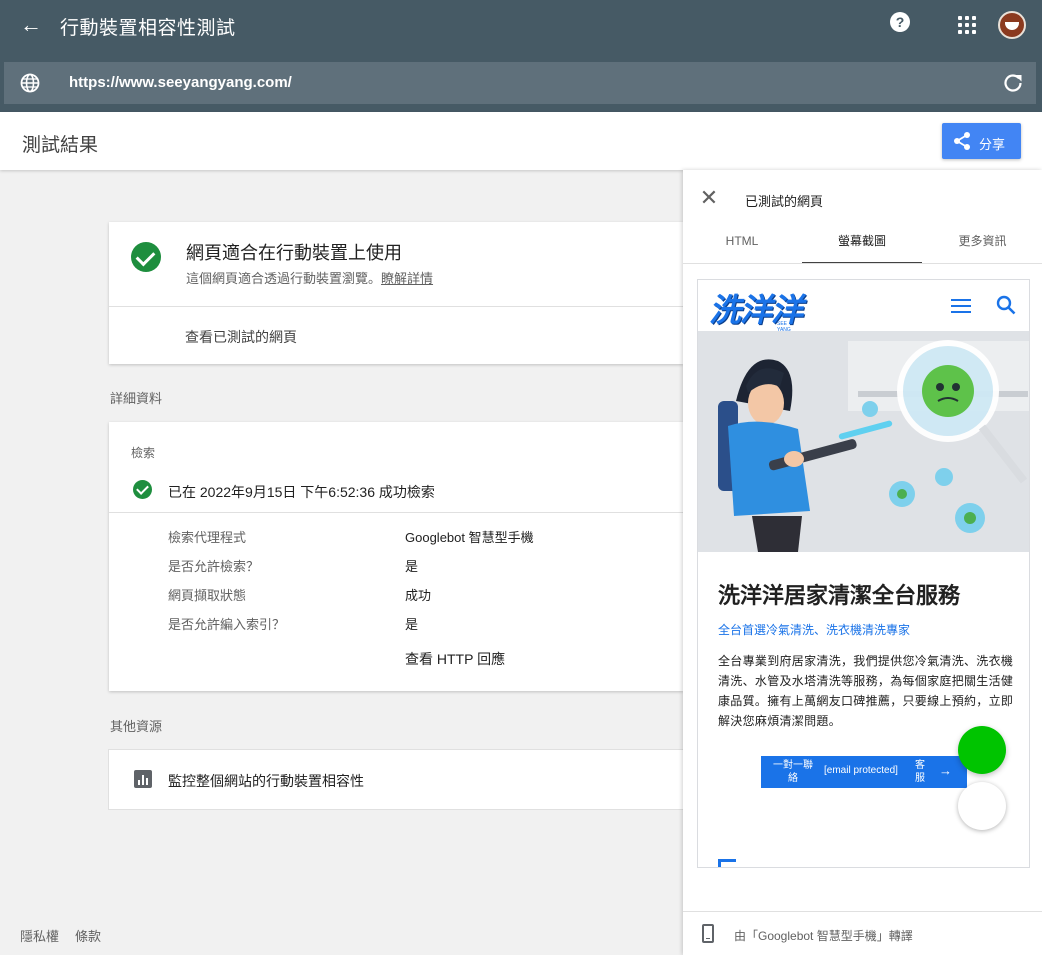 This screenshot has height=955, width=1042. I want to click on detail-value: 成功, so click(418, 595).